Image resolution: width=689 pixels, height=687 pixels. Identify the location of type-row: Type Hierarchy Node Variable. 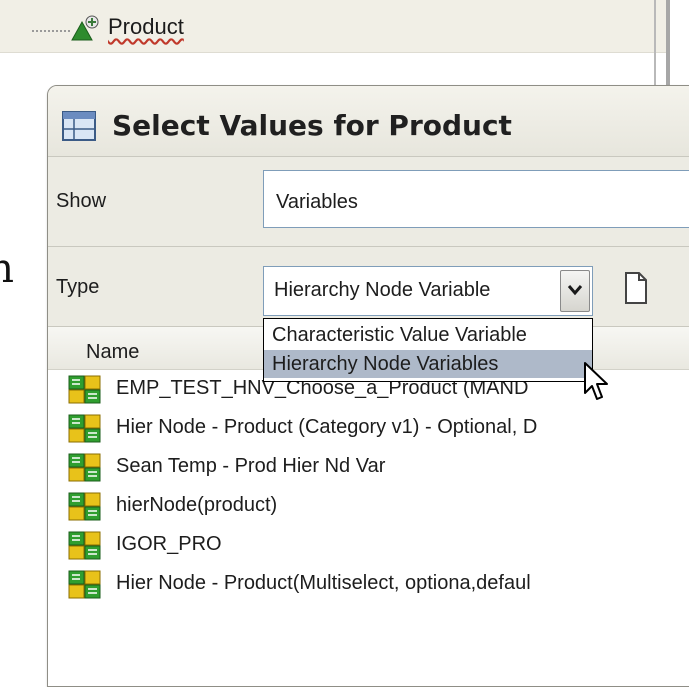
(368, 286).